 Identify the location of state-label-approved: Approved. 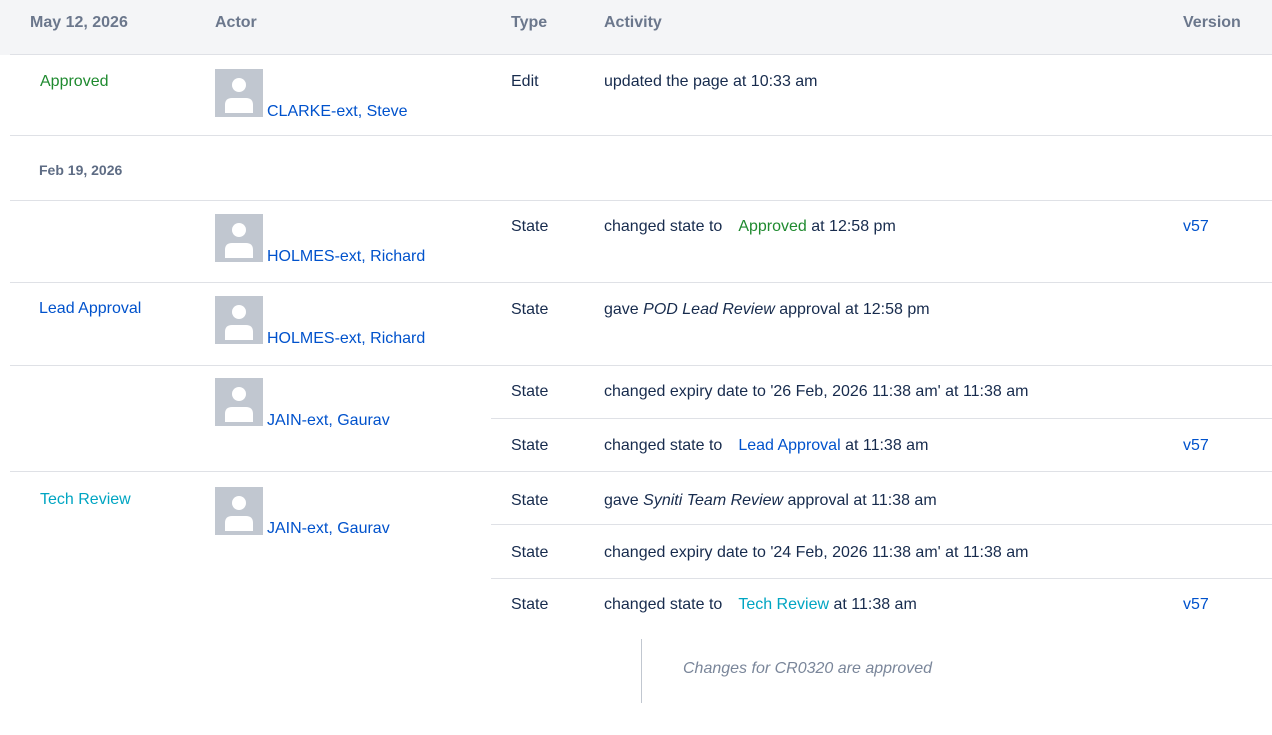
(74, 81).